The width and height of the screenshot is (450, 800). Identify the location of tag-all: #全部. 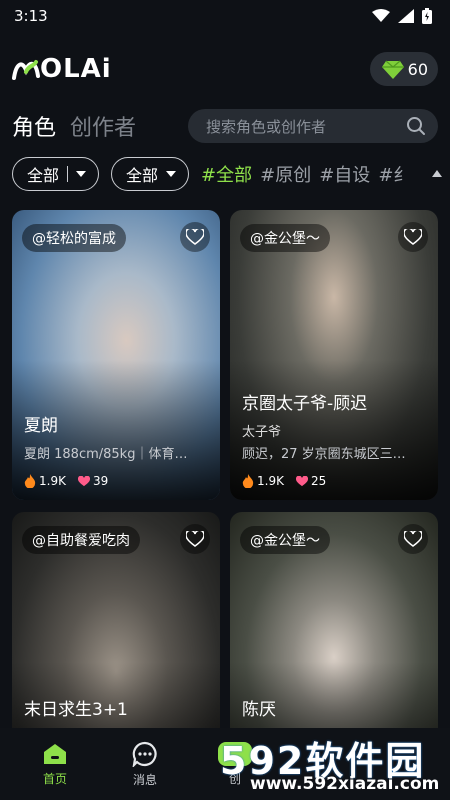
(226, 174).